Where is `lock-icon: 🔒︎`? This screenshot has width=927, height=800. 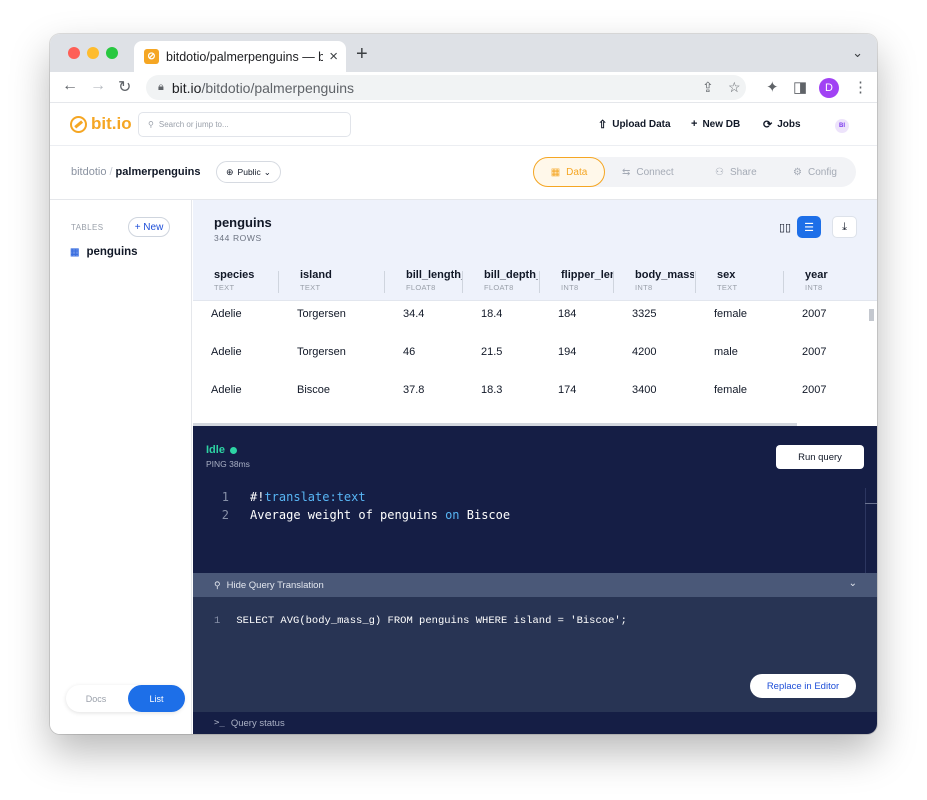
lock-icon: 🔒︎ is located at coordinates (161, 87).